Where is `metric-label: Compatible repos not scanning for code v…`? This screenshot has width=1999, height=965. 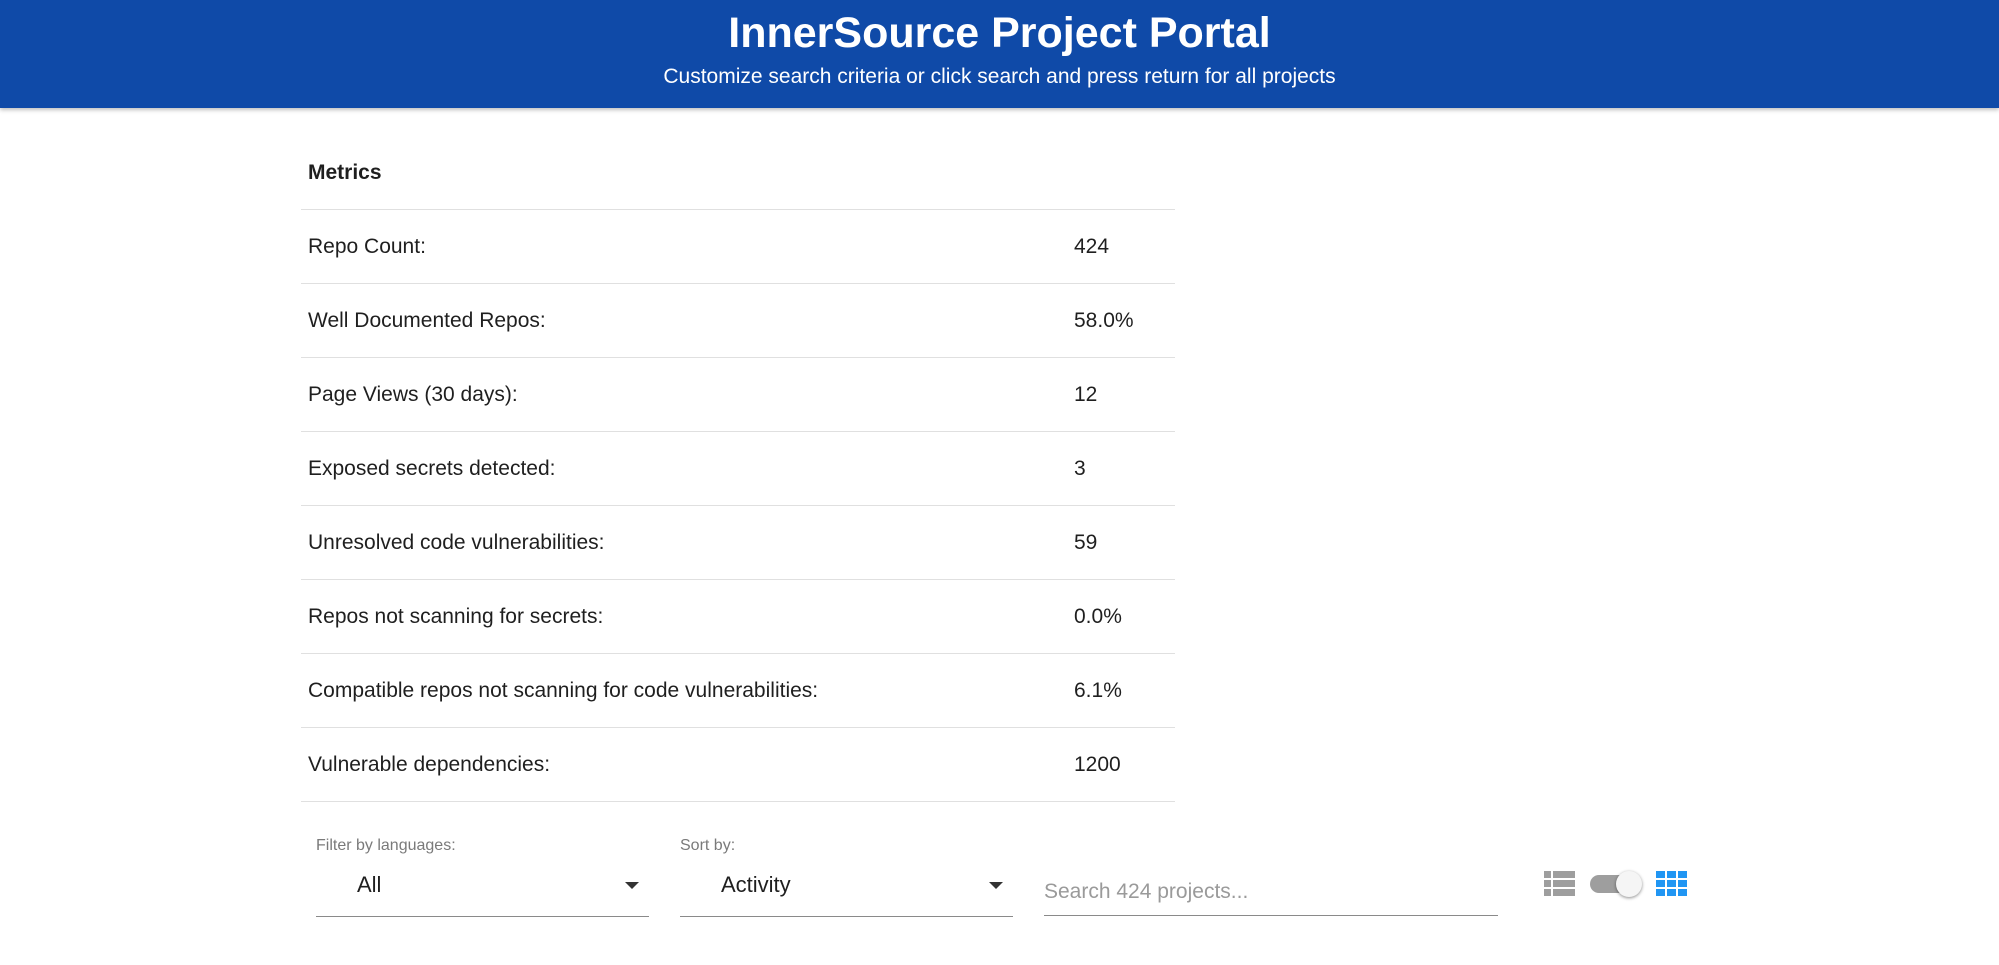
metric-label: Compatible repos not scanning for code v… is located at coordinates (563, 690).